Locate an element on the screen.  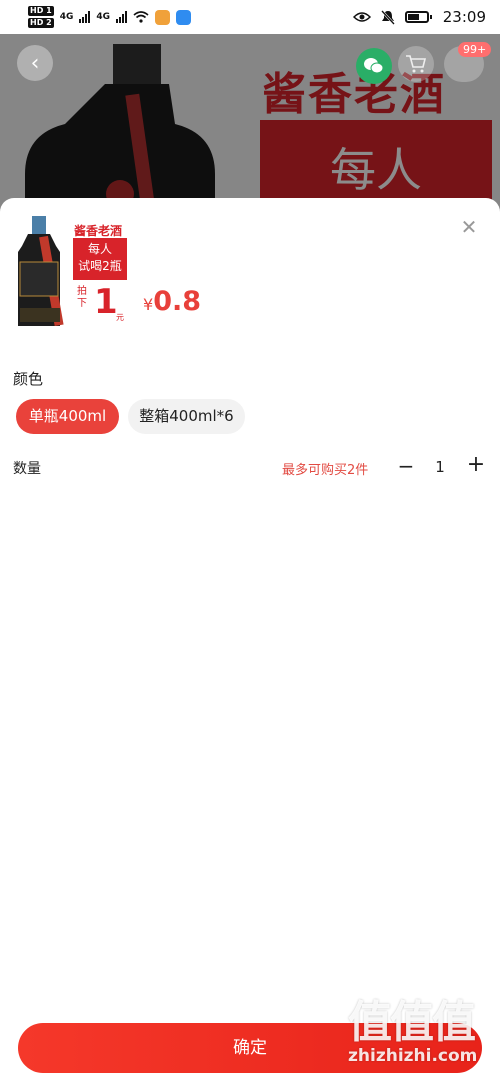
option-full-case: 整箱400ml*6 is located at coordinates (186, 416).